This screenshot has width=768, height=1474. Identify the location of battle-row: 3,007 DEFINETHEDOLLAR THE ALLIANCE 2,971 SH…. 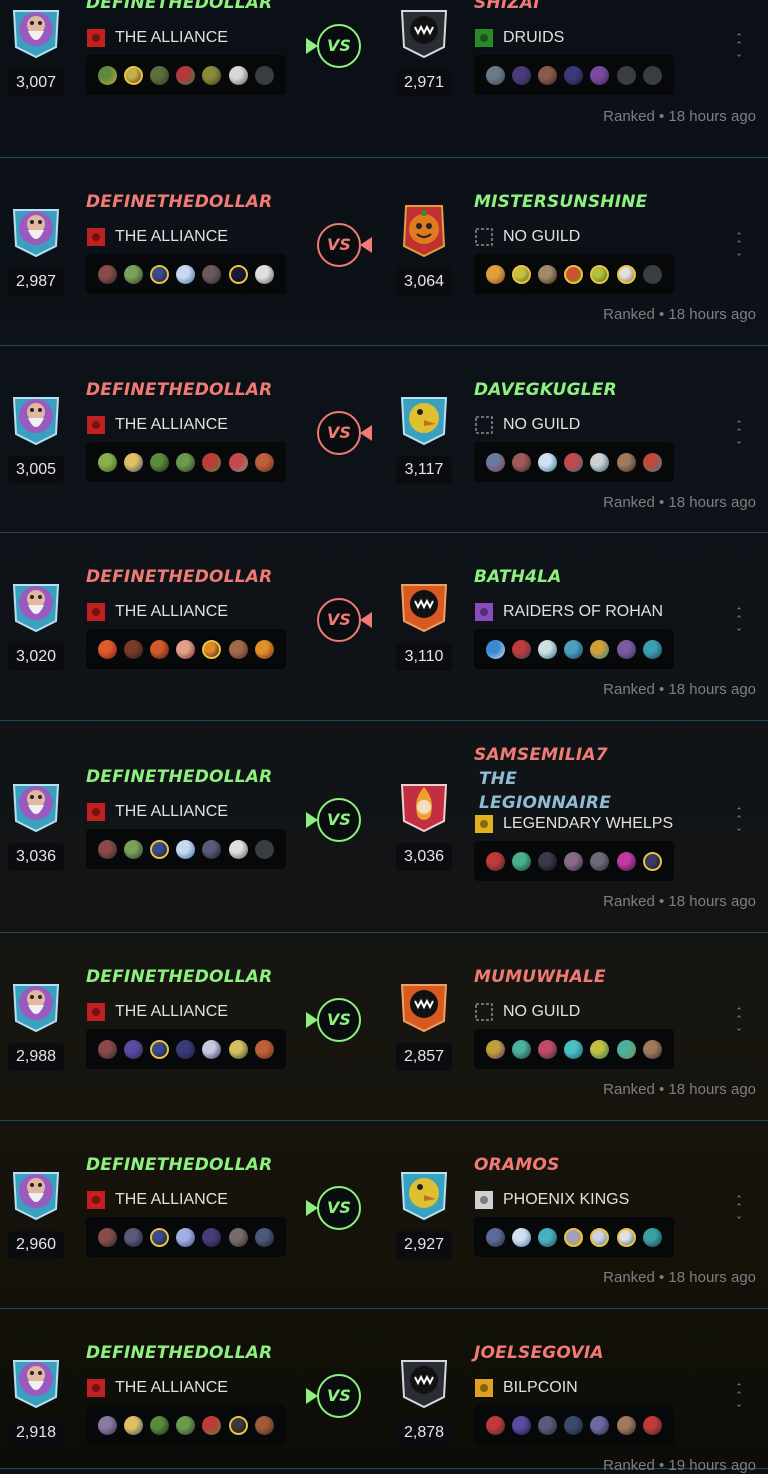
(384, 79).